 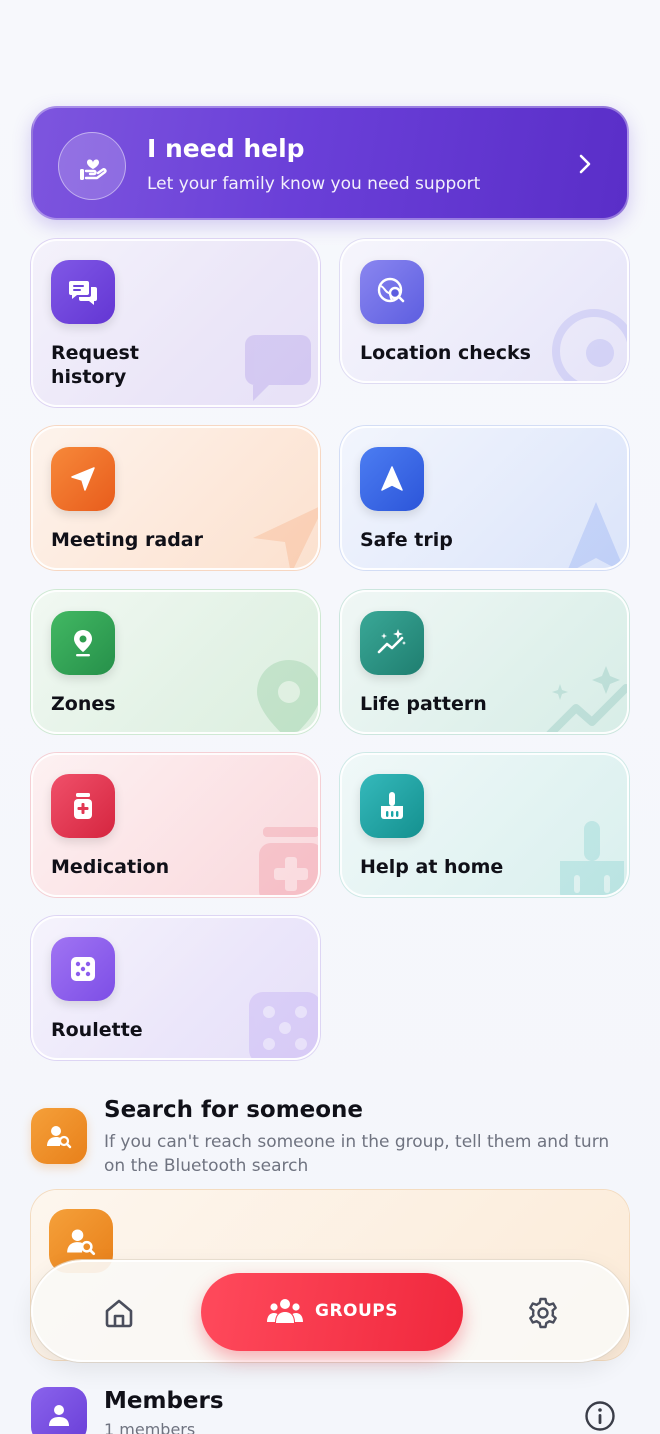 I want to click on members-group-icon, so click(x=59, y=1410).